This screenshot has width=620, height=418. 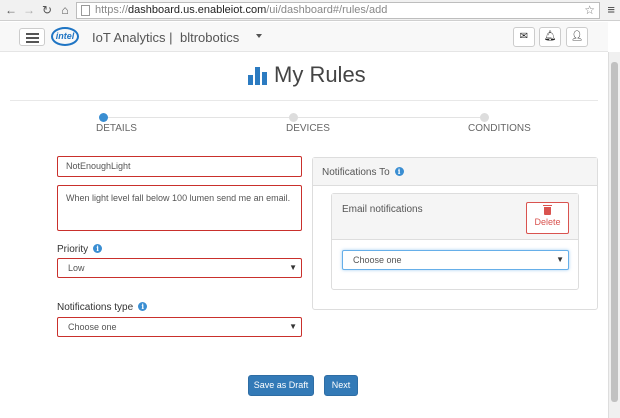 What do you see at coordinates (65, 36) in the screenshot?
I see `intel-logo: intel` at bounding box center [65, 36].